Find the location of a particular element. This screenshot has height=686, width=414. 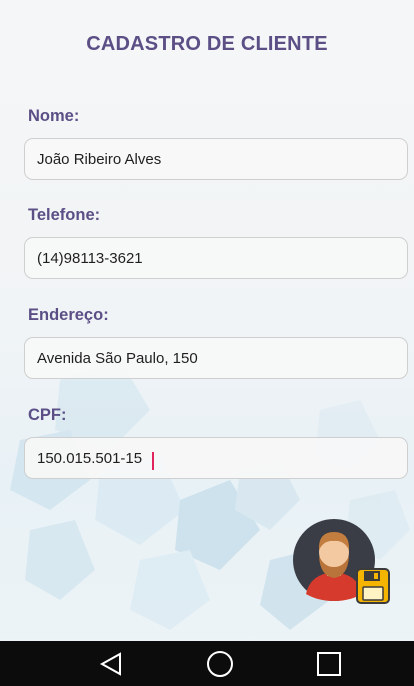

address-input is located at coordinates (216, 358).